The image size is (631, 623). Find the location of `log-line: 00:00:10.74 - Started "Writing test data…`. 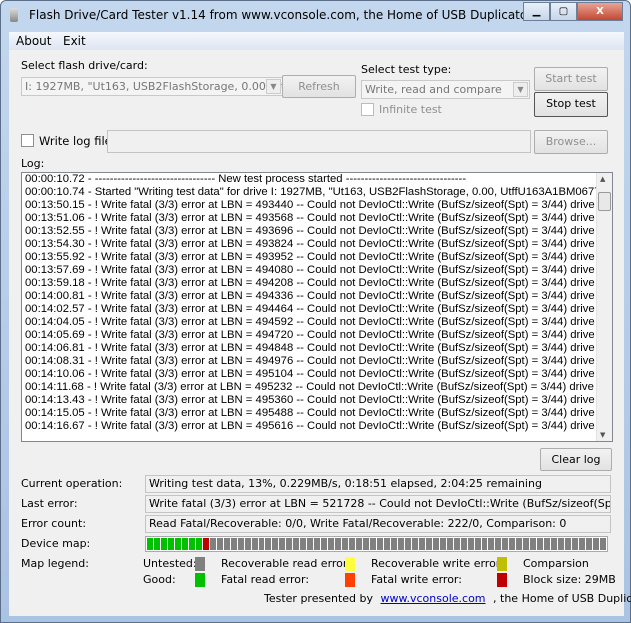

log-line: 00:00:10.74 - Started "Writing test data… is located at coordinates (316, 192).